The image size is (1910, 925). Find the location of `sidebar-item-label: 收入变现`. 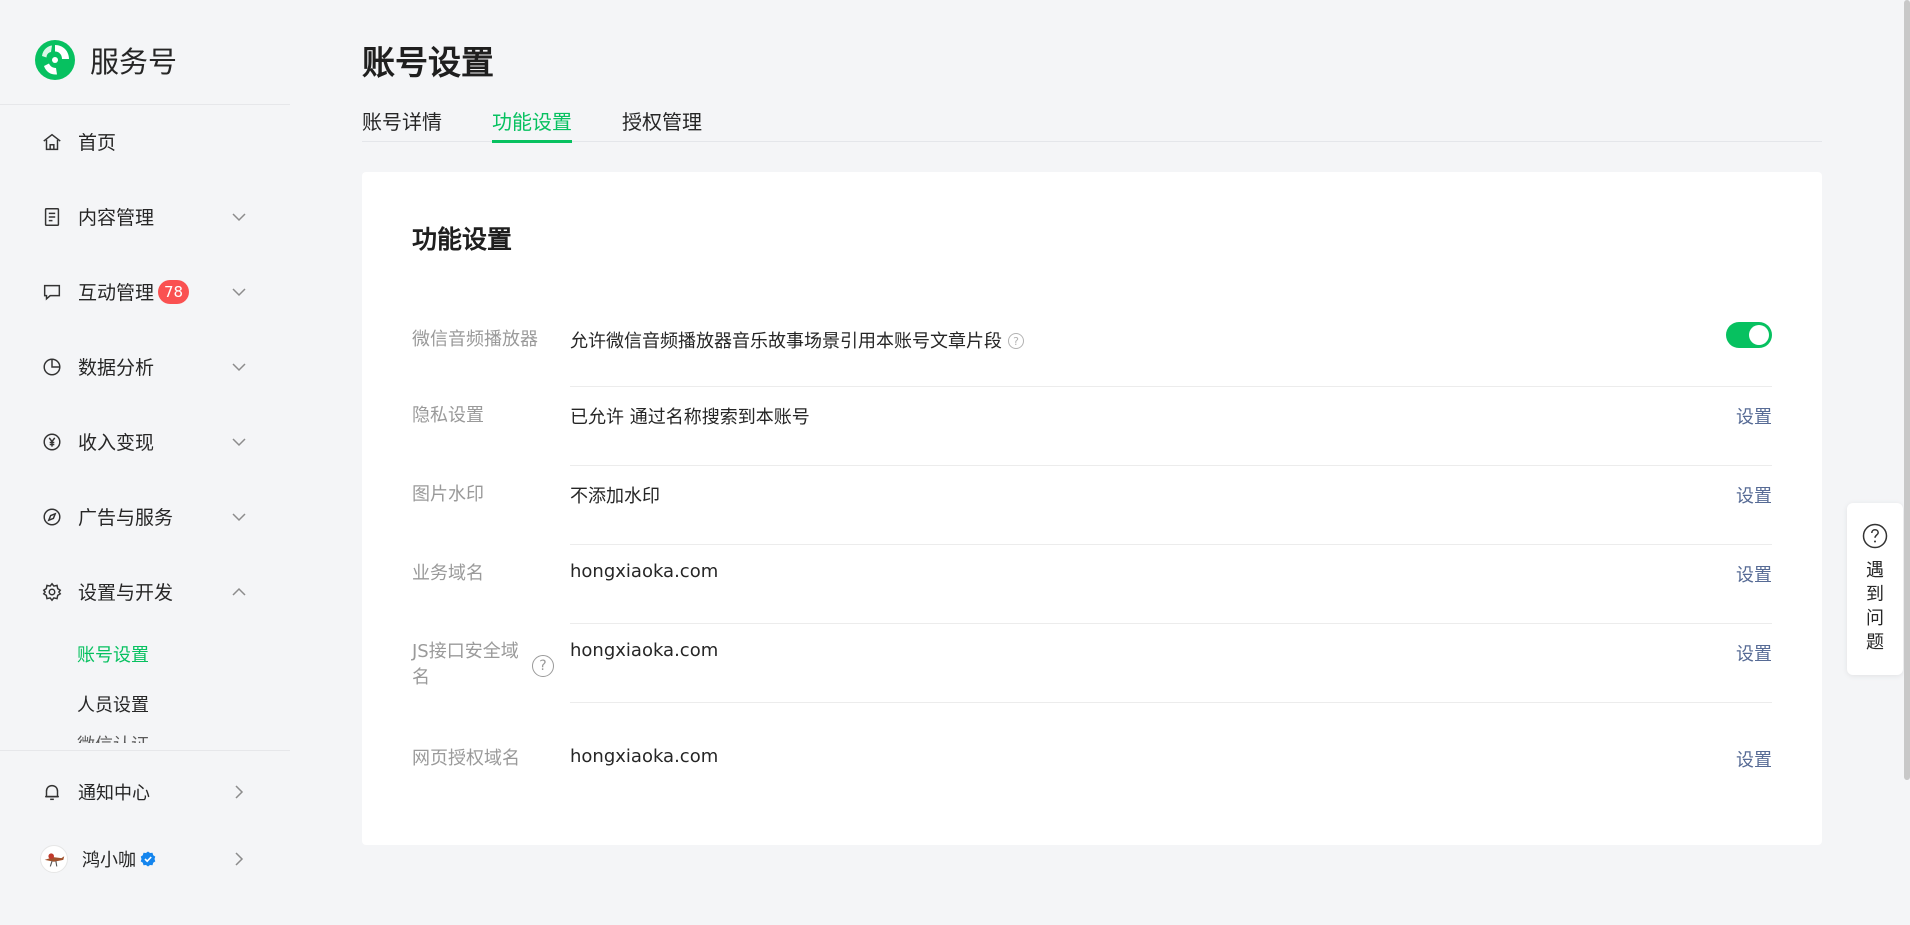

sidebar-item-label: 收入变现 is located at coordinates (116, 443).